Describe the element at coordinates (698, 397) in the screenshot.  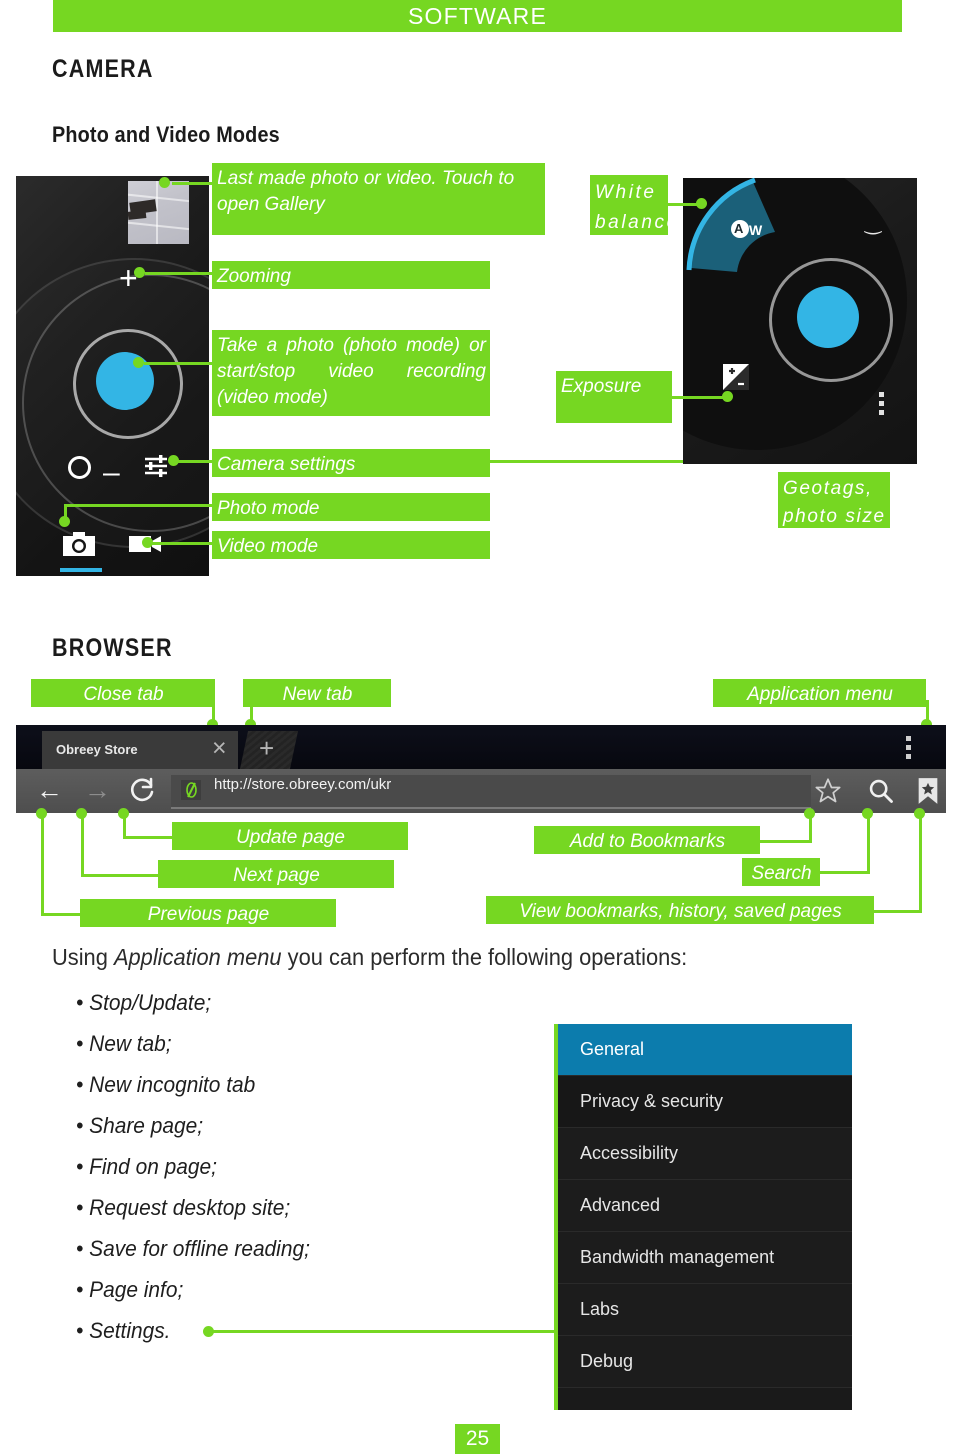
I see `leader-line-exposure` at that location.